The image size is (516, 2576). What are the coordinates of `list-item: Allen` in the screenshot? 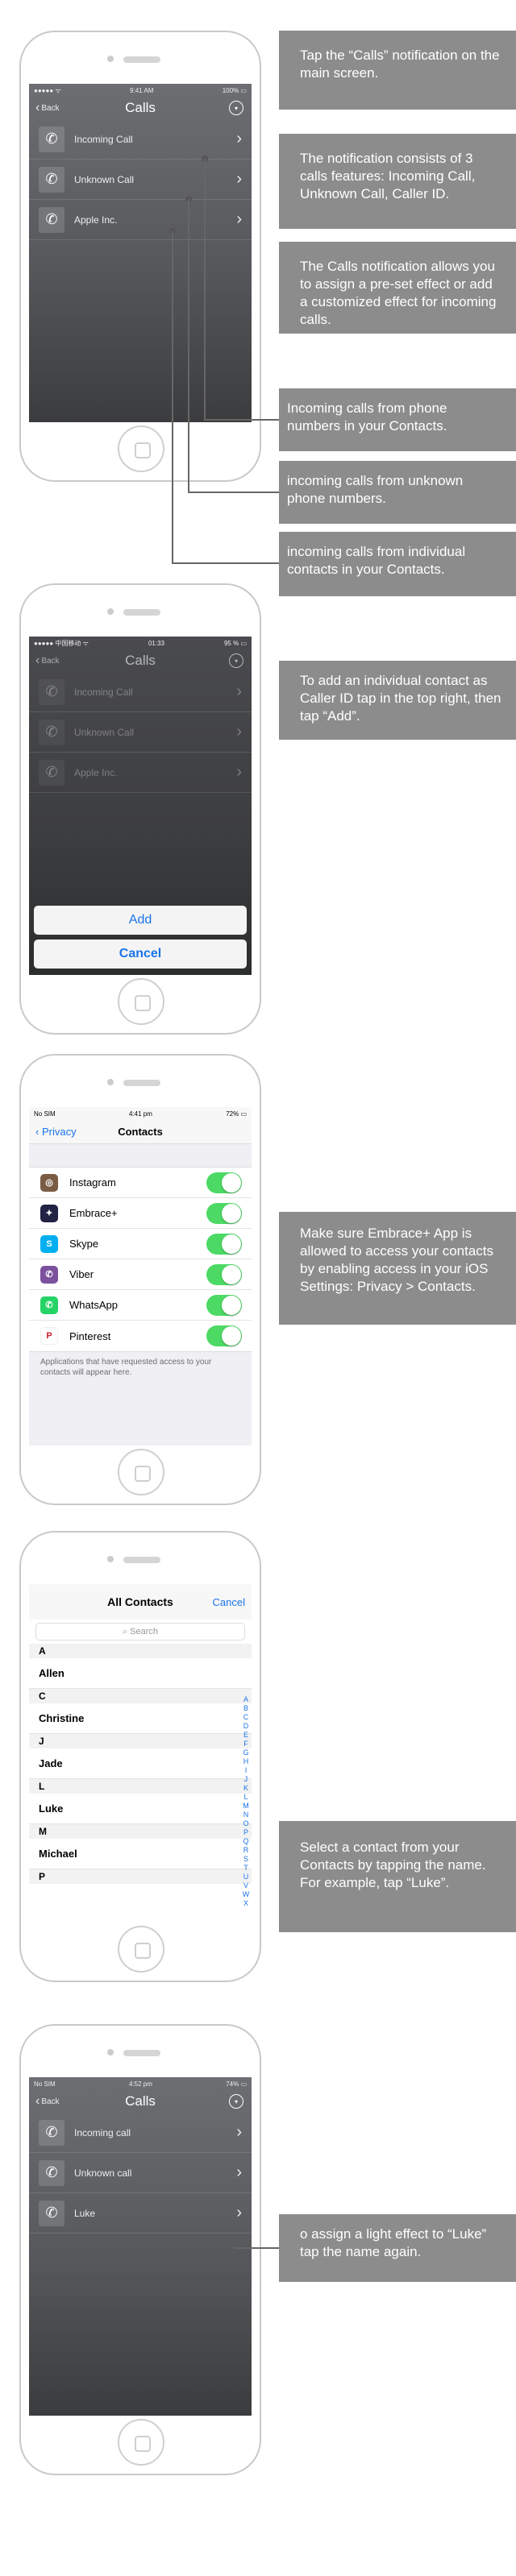 It's located at (140, 1673).